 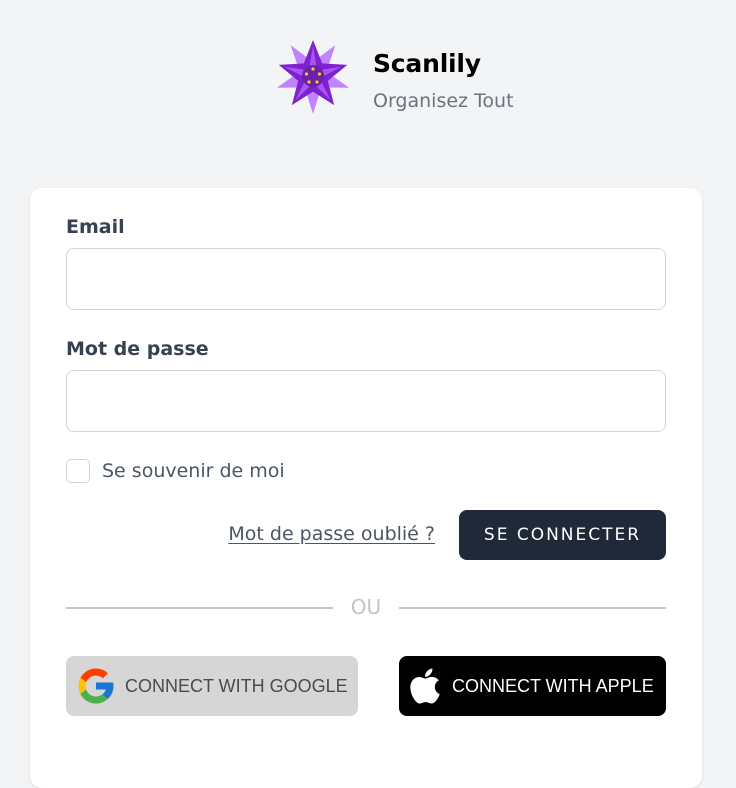 I want to click on apple-login-label: CONNECT WITH APPLE, so click(x=553, y=685).